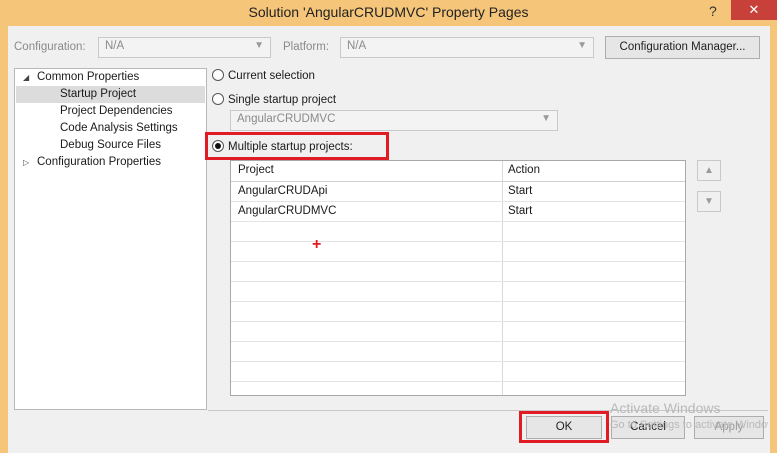 The width and height of the screenshot is (777, 453). I want to click on platform-label: Platform:, so click(306, 47).